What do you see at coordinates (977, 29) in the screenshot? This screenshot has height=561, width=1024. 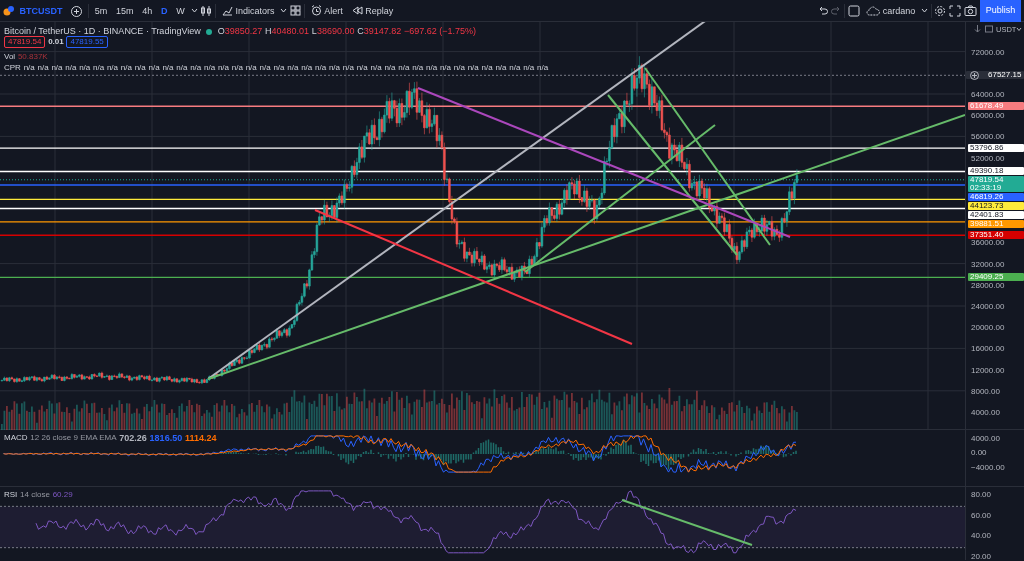 I see `arrow-down-icon` at bounding box center [977, 29].